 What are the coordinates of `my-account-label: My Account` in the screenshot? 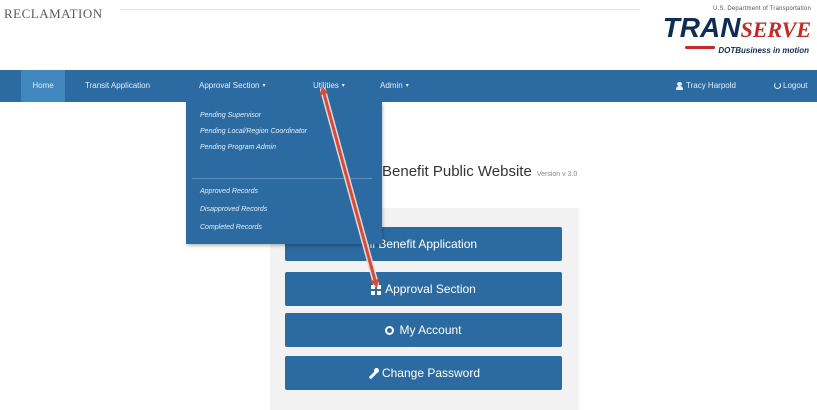 It's located at (430, 330).